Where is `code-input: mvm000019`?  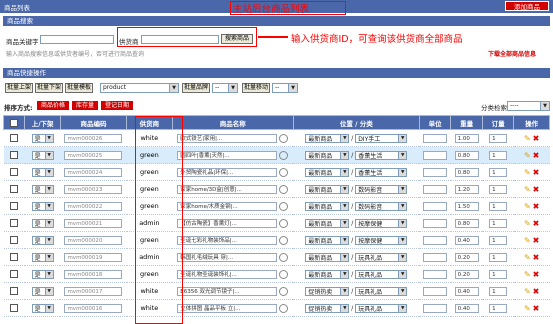
code-input: mvm000019 is located at coordinates (93, 257).